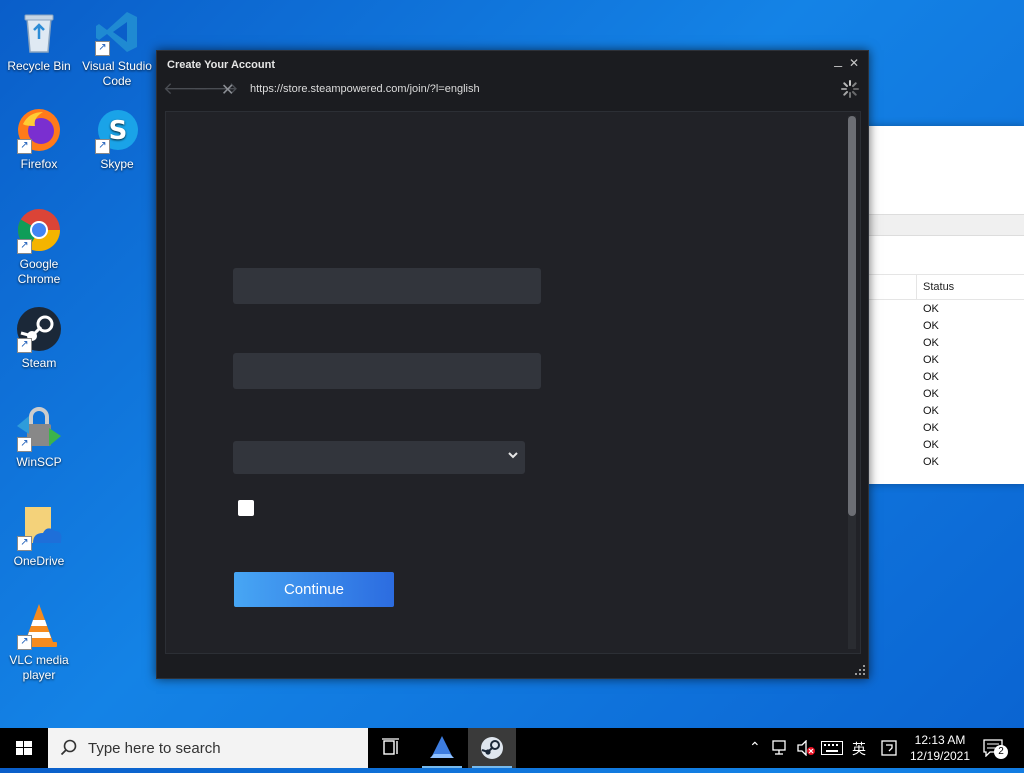 Image resolution: width=1024 pixels, height=773 pixels. I want to click on close-button: ✕, so click(854, 63).